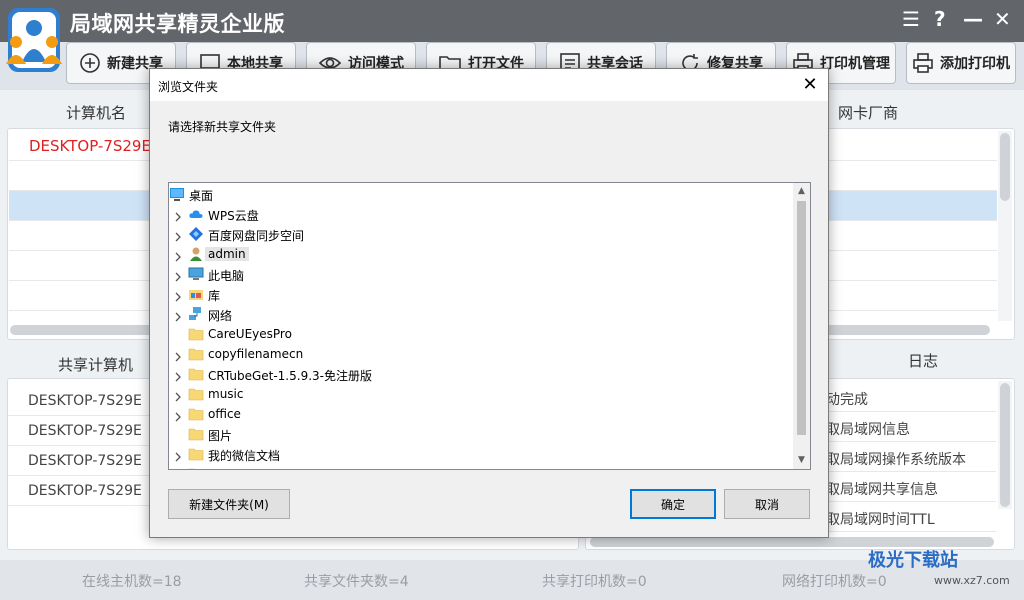 The width and height of the screenshot is (1024, 600). What do you see at coordinates (882, 490) in the screenshot?
I see `log-text: 取局域网共享信息` at bounding box center [882, 490].